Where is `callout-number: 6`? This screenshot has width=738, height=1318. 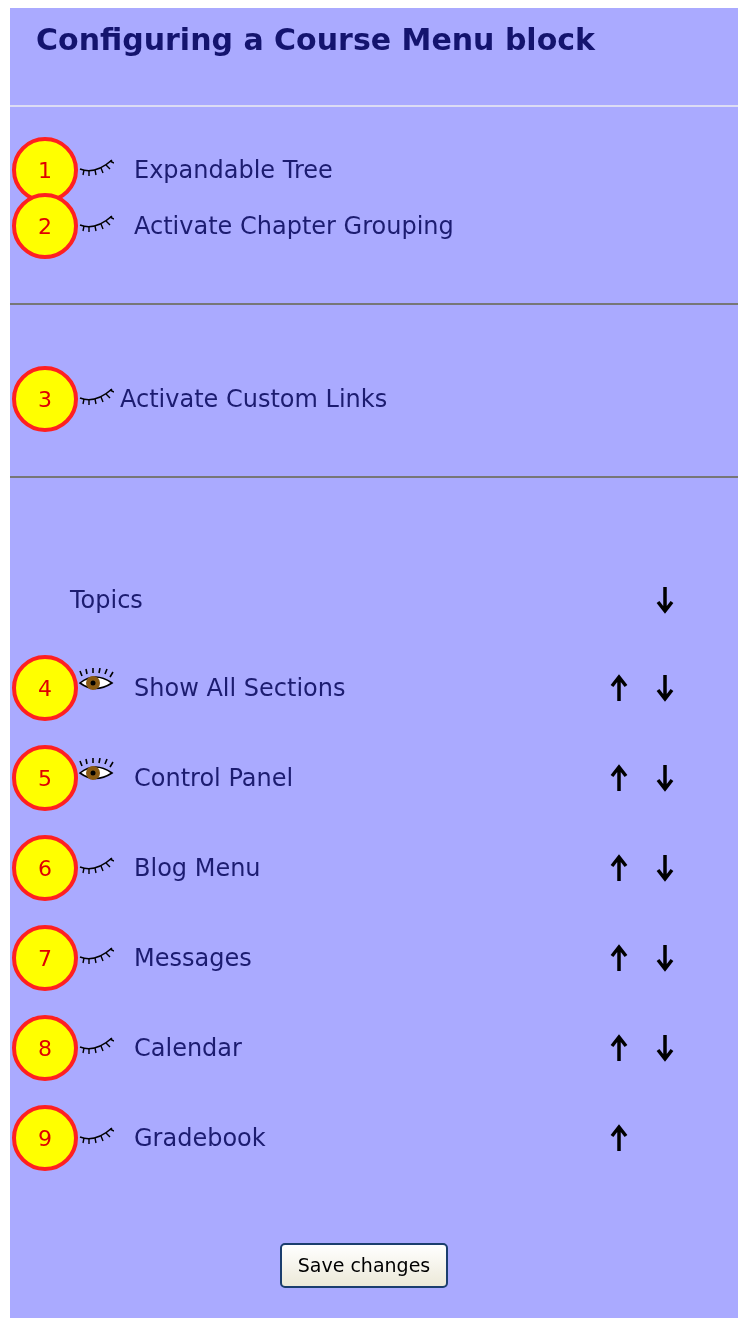
callout-number: 6 is located at coordinates (45, 868).